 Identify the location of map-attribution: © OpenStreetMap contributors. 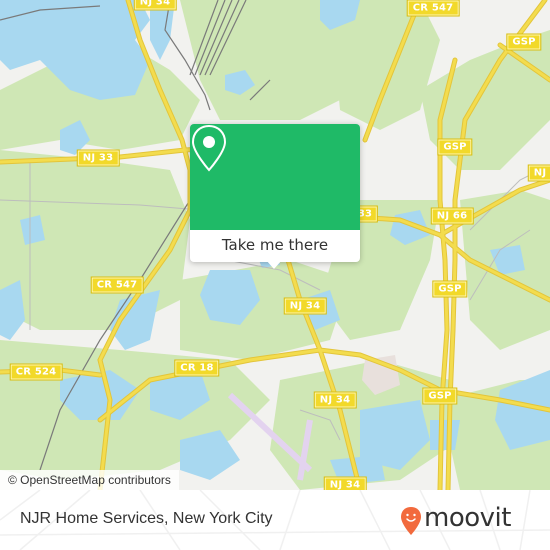
(89, 480).